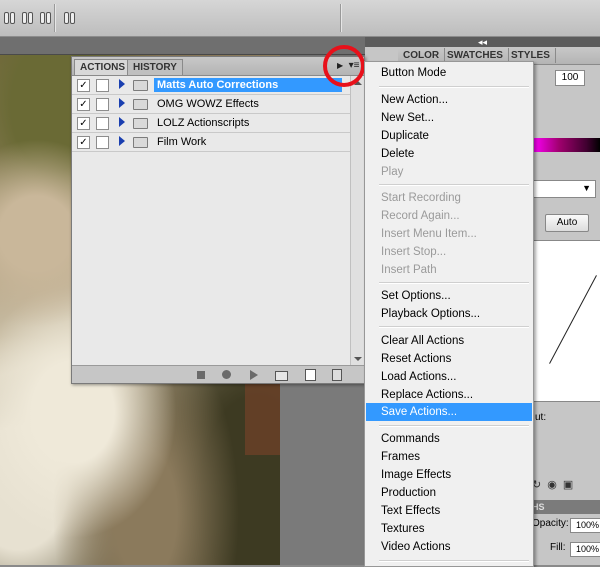 The image size is (600, 567). I want to click on menu-item-text-effects: Text Effects, so click(449, 511).